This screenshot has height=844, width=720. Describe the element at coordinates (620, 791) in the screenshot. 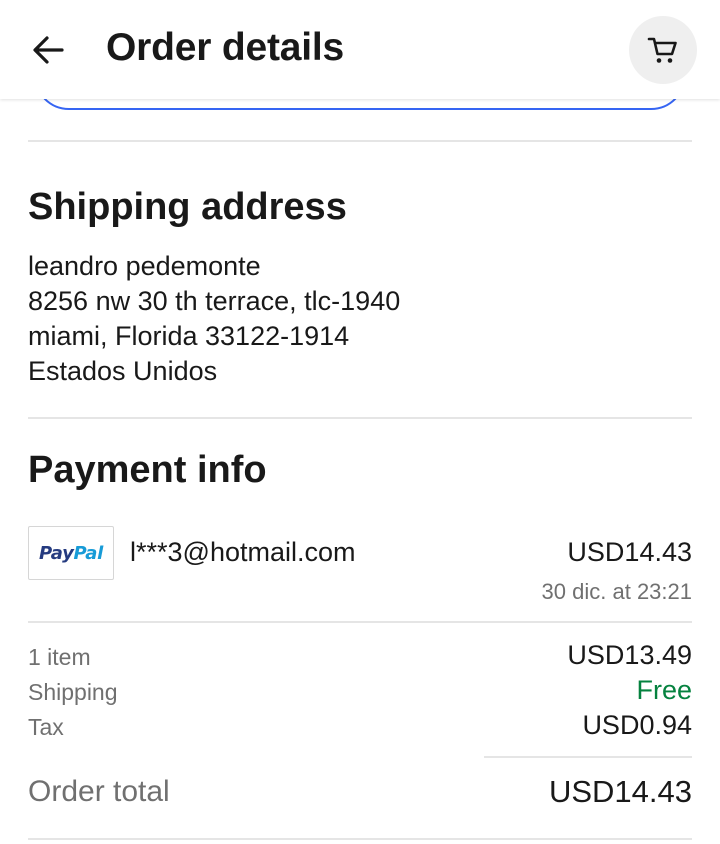

I see `order-total-value: USD14.43` at that location.